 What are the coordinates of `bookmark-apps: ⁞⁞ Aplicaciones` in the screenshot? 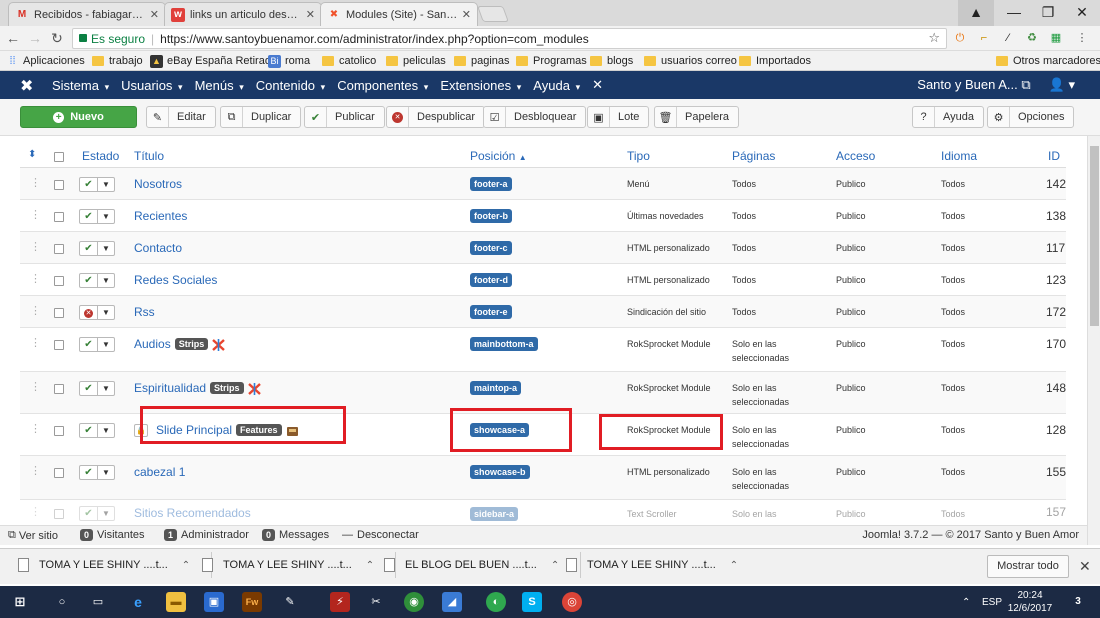 It's located at (45, 61).